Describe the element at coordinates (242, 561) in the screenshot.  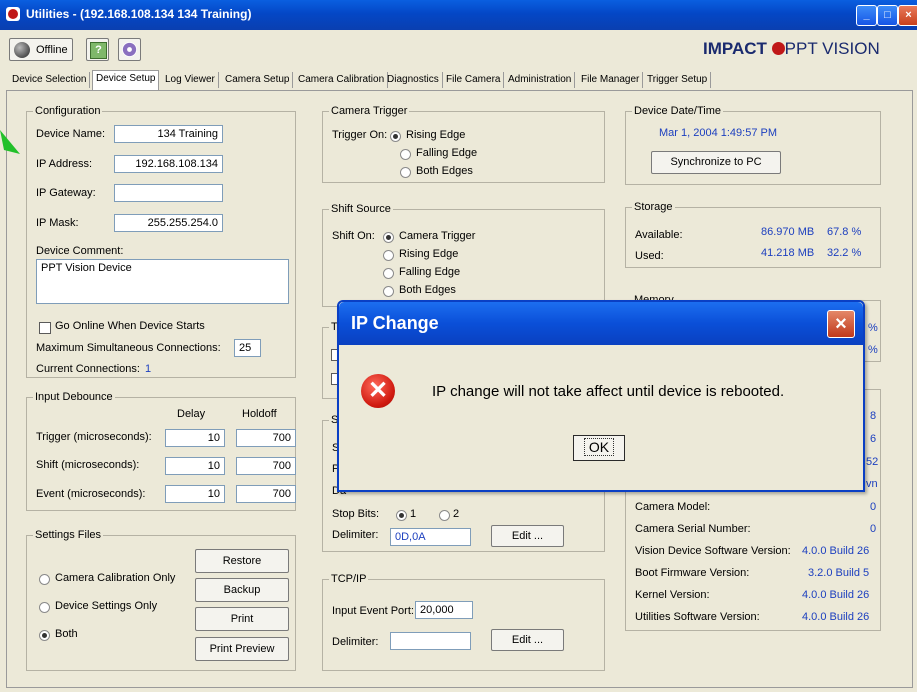
I see `restore-button: Restore` at that location.